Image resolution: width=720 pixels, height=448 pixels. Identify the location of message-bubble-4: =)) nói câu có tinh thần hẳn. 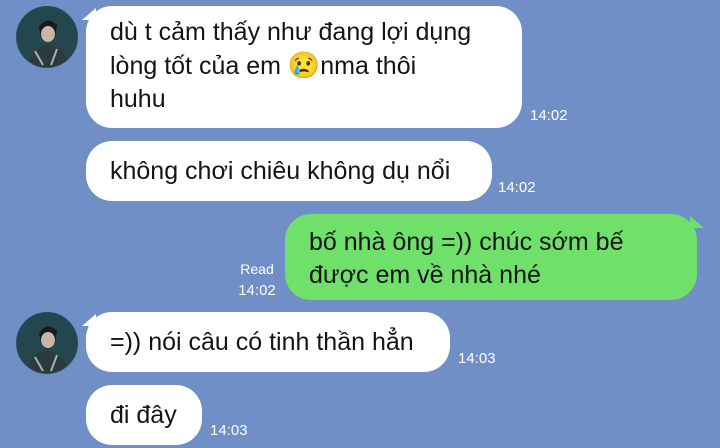
(268, 342).